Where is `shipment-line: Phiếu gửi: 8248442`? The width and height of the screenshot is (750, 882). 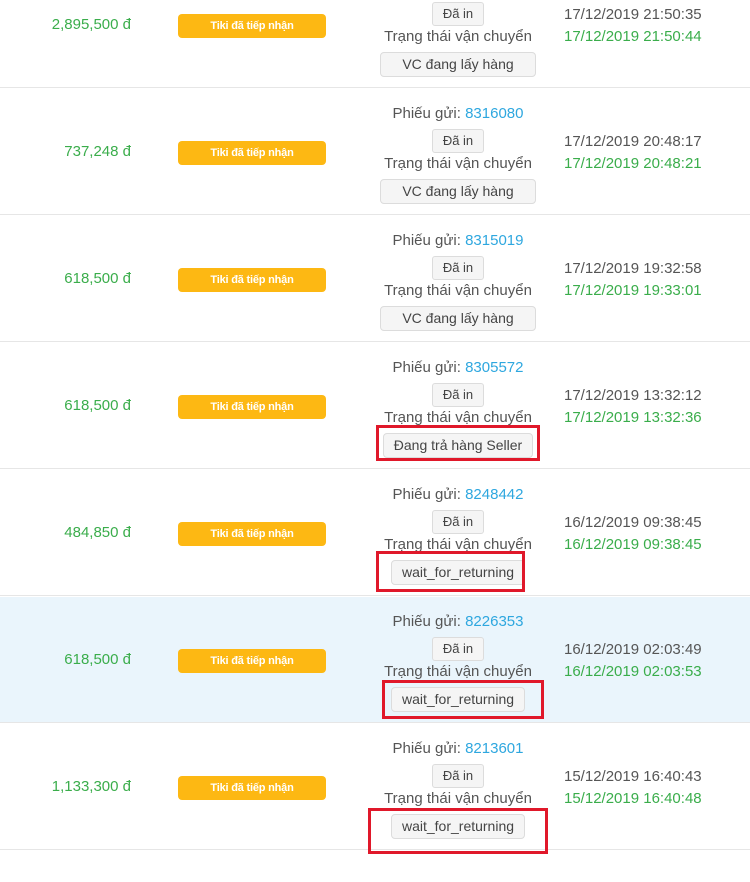 shipment-line: Phiếu gửi: 8248442 is located at coordinates (458, 495).